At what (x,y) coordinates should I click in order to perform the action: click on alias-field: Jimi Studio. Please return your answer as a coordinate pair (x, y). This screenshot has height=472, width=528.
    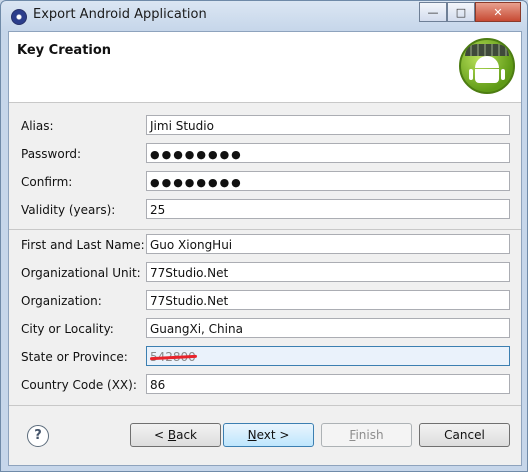
    Looking at the image, I should click on (328, 125).